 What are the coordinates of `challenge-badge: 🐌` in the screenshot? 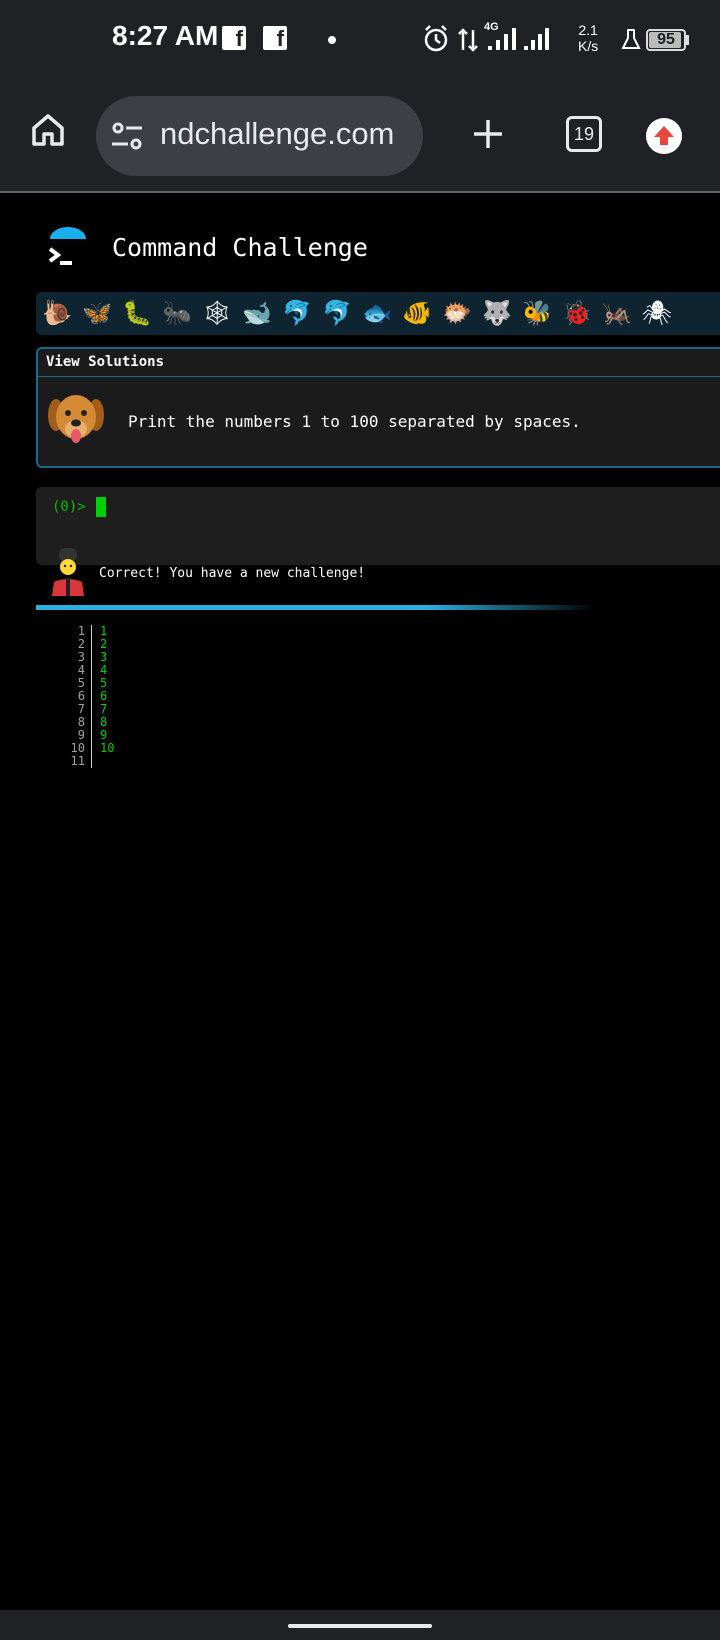 It's located at (57, 313).